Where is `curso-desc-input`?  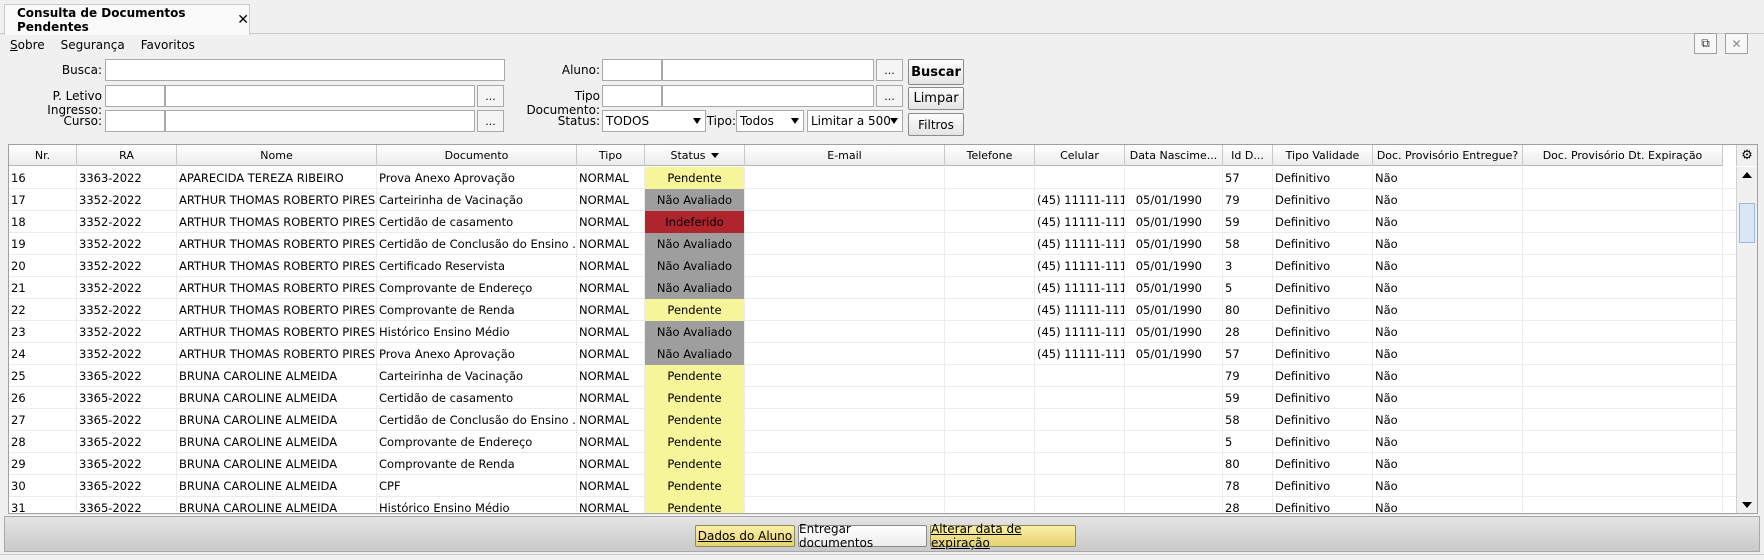
curso-desc-input is located at coordinates (320, 121).